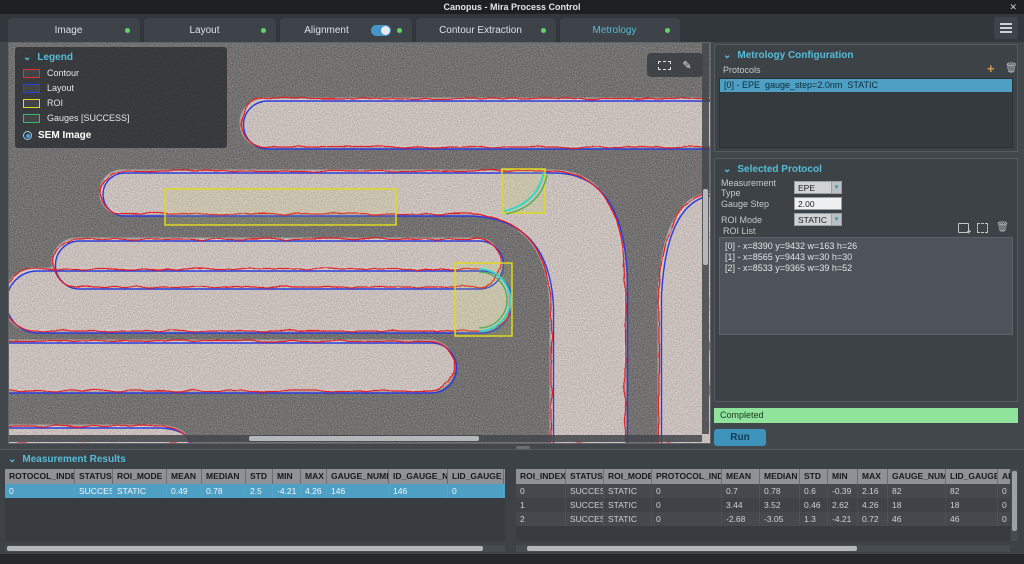  Describe the element at coordinates (418, 476) in the screenshot. I see `table-header-cell: ID_GAUGE_NUME` at that location.